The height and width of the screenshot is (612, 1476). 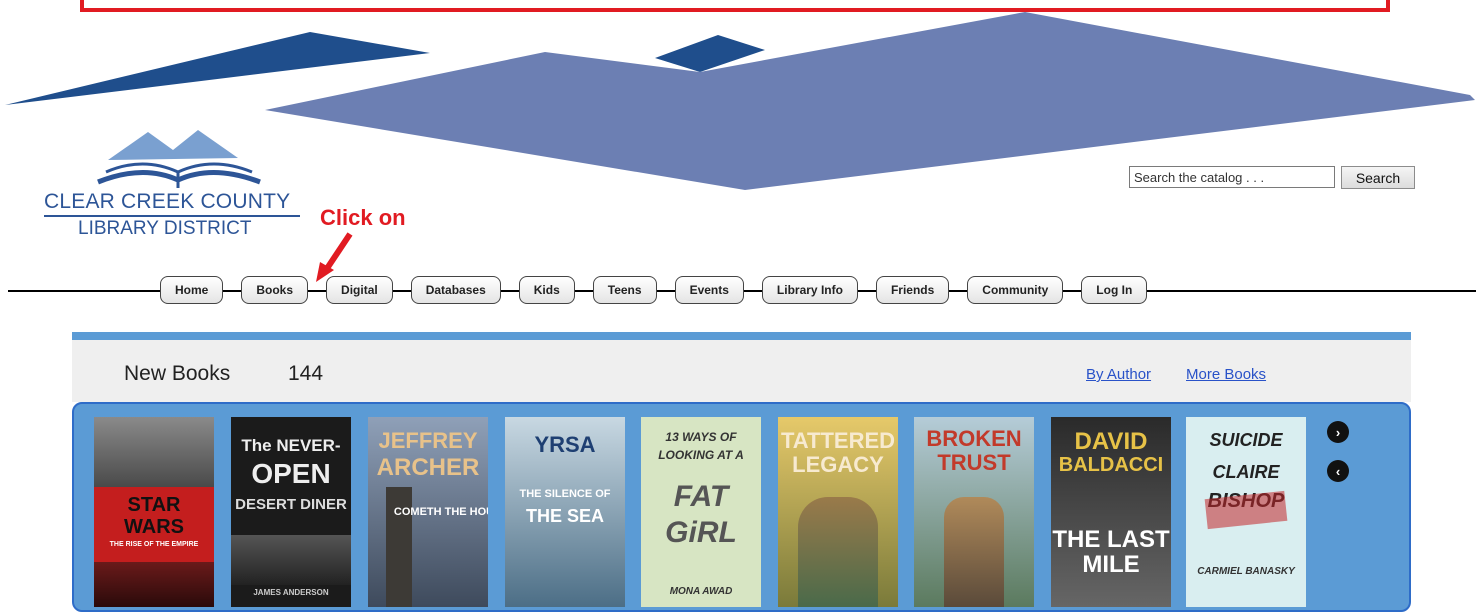 I want to click on book-title-top: BROKEN, so click(x=974, y=438).